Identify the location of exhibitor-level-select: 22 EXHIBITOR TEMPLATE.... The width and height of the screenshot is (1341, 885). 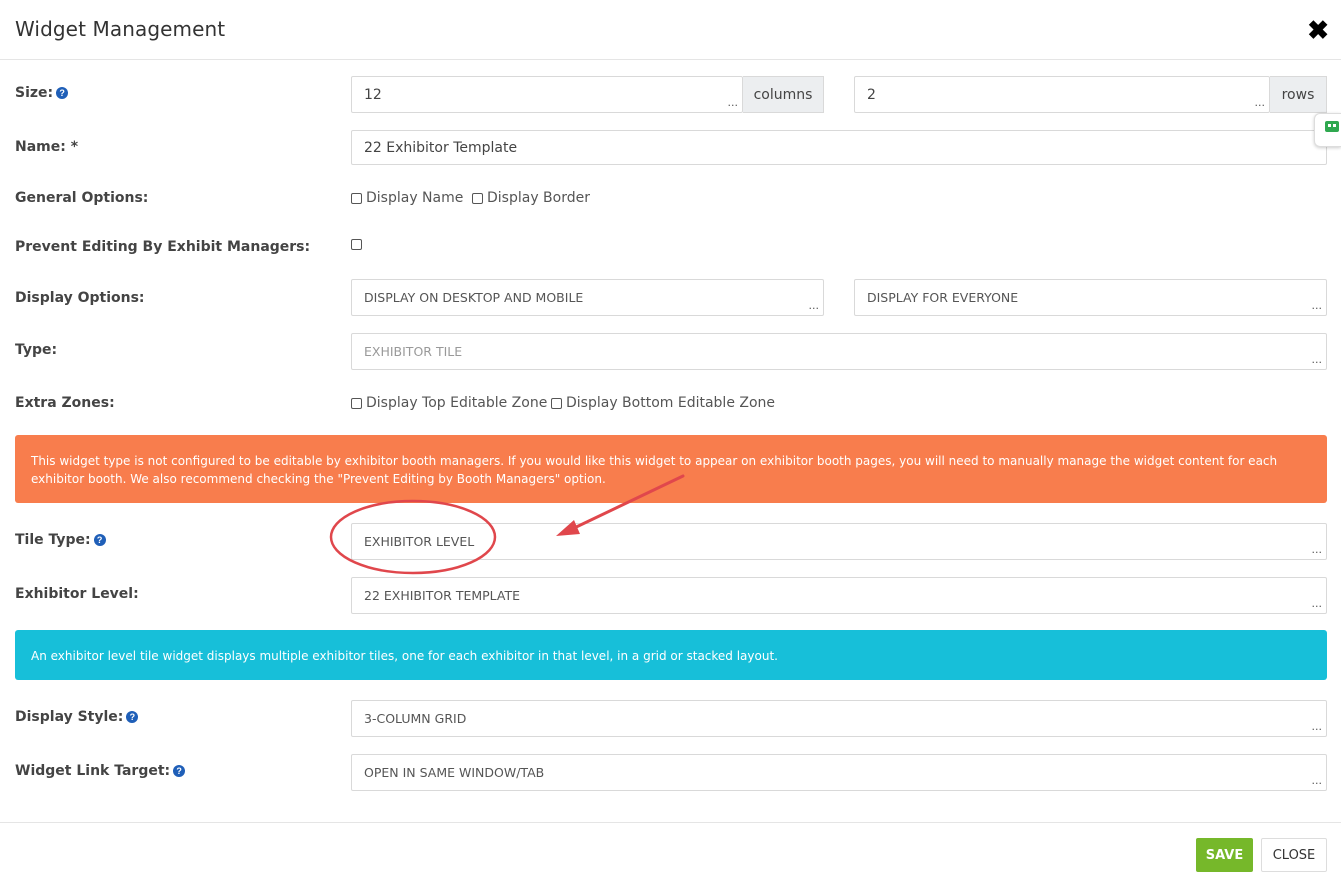
(839, 595).